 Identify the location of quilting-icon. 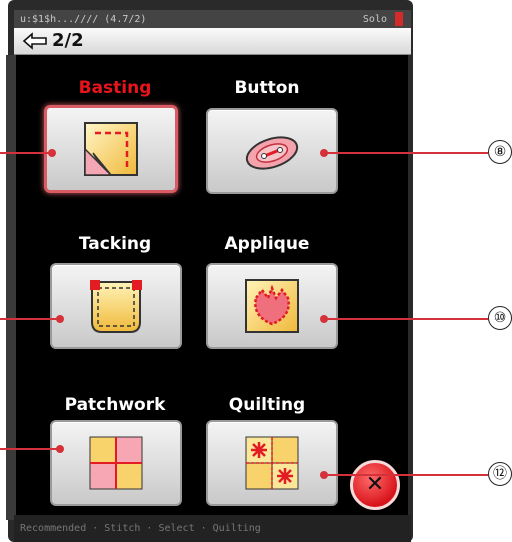
(272, 463).